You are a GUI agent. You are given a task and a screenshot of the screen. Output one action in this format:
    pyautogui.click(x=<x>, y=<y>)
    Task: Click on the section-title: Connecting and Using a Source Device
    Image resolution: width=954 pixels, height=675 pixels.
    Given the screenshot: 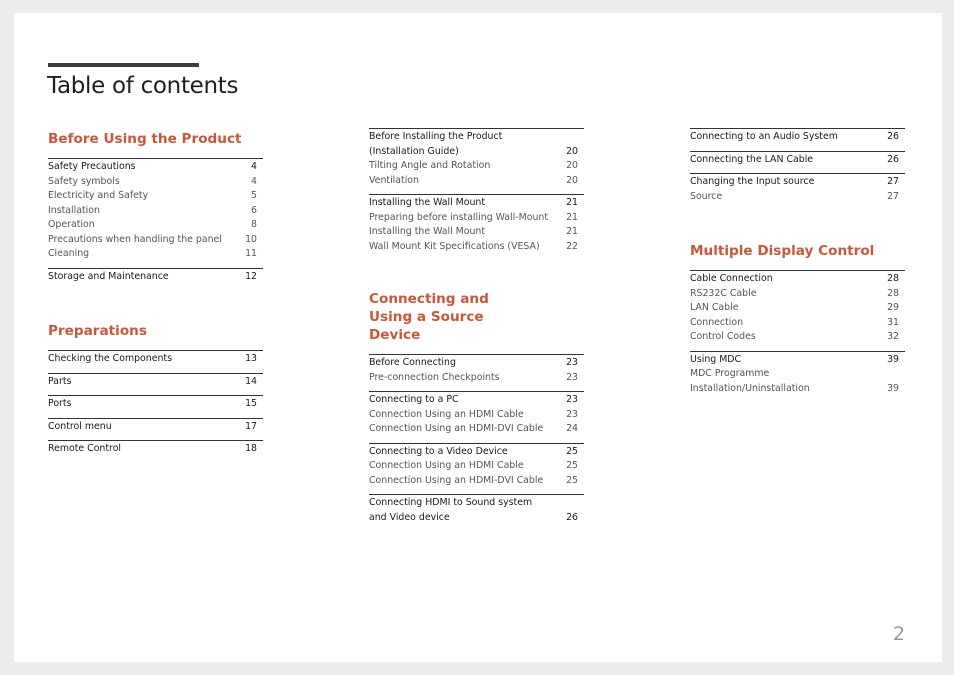 What is the action you would take?
    pyautogui.click(x=429, y=317)
    